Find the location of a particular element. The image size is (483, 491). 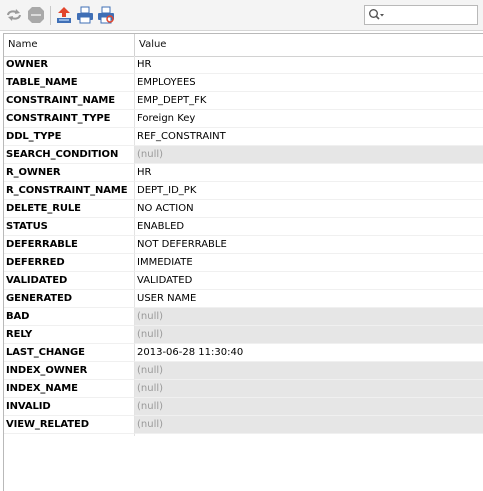

table-row: CONSTRAINT_NAME EMP_DEPT_FK is located at coordinates (243, 101).